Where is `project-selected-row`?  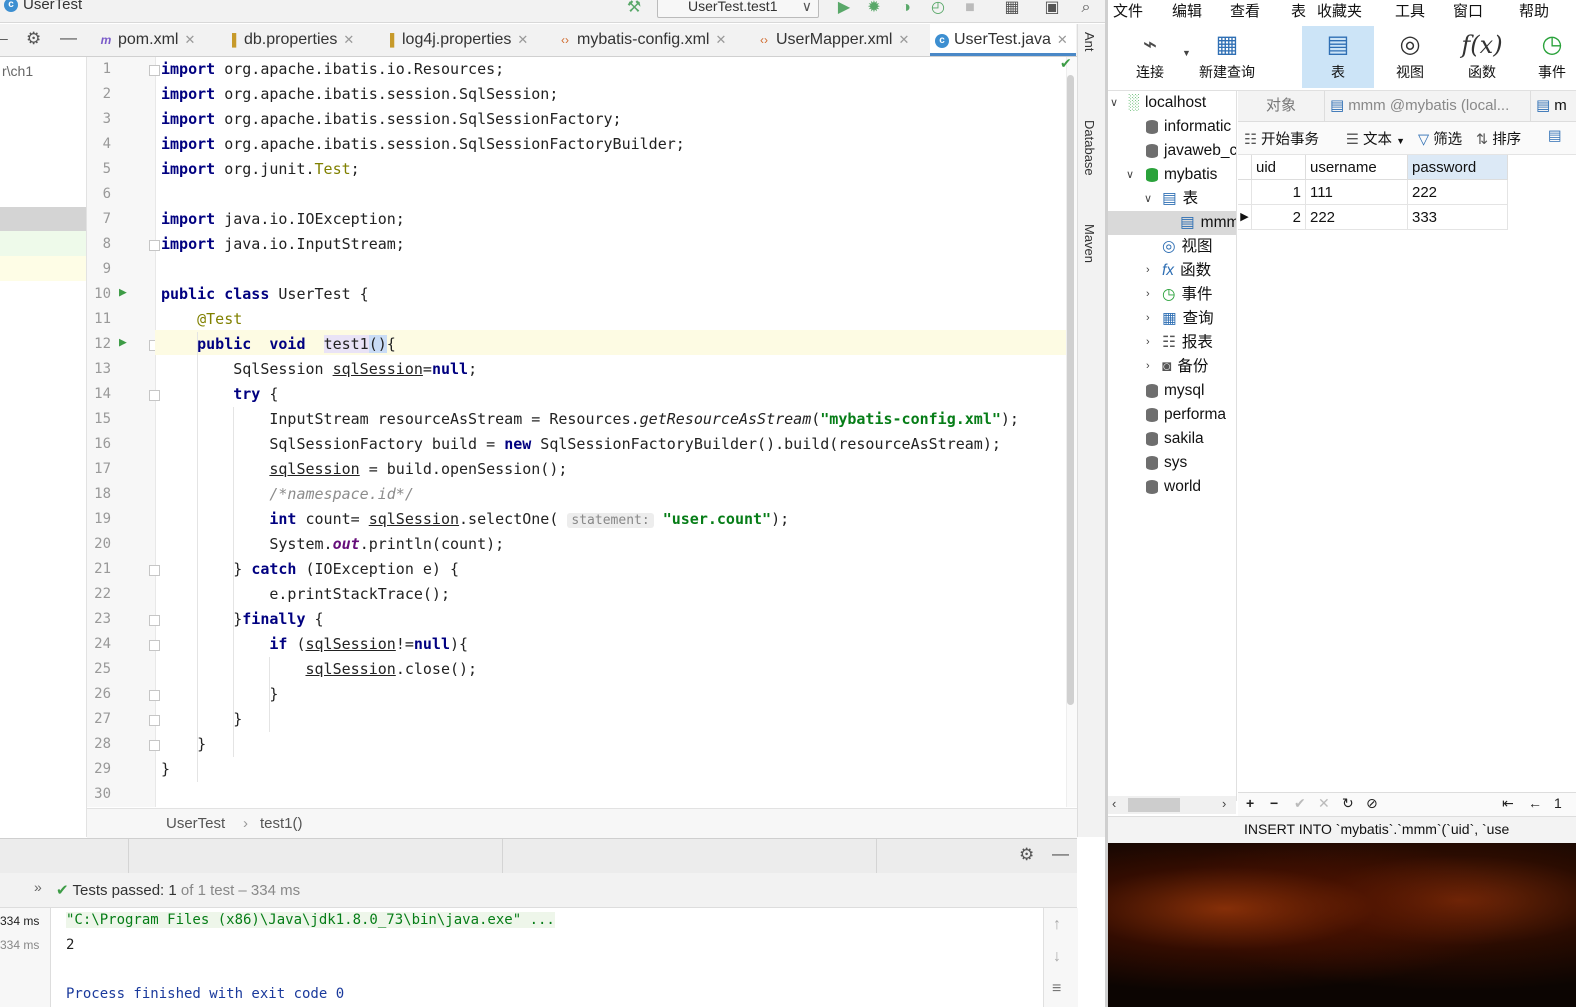
project-selected-row is located at coordinates (43, 219).